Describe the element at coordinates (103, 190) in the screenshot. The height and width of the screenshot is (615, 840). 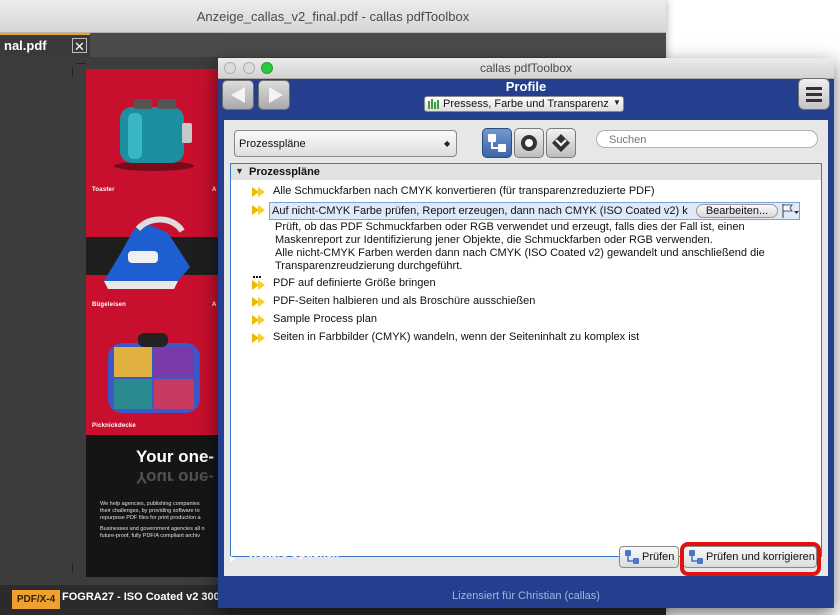
I see `caption-toaster: Toaster` at that location.